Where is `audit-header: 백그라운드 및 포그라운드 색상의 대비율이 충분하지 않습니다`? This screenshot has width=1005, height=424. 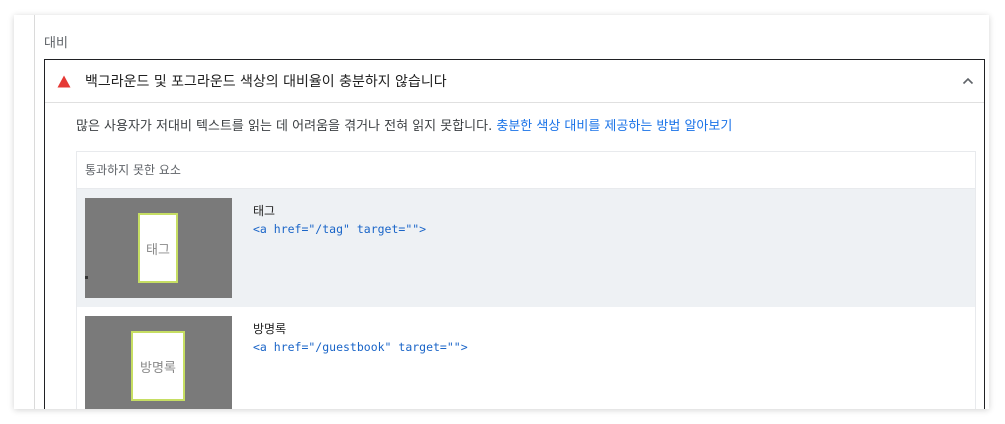
audit-header: 백그라운드 및 포그라운드 색상의 대비율이 충분하지 않습니다 is located at coordinates (514, 81).